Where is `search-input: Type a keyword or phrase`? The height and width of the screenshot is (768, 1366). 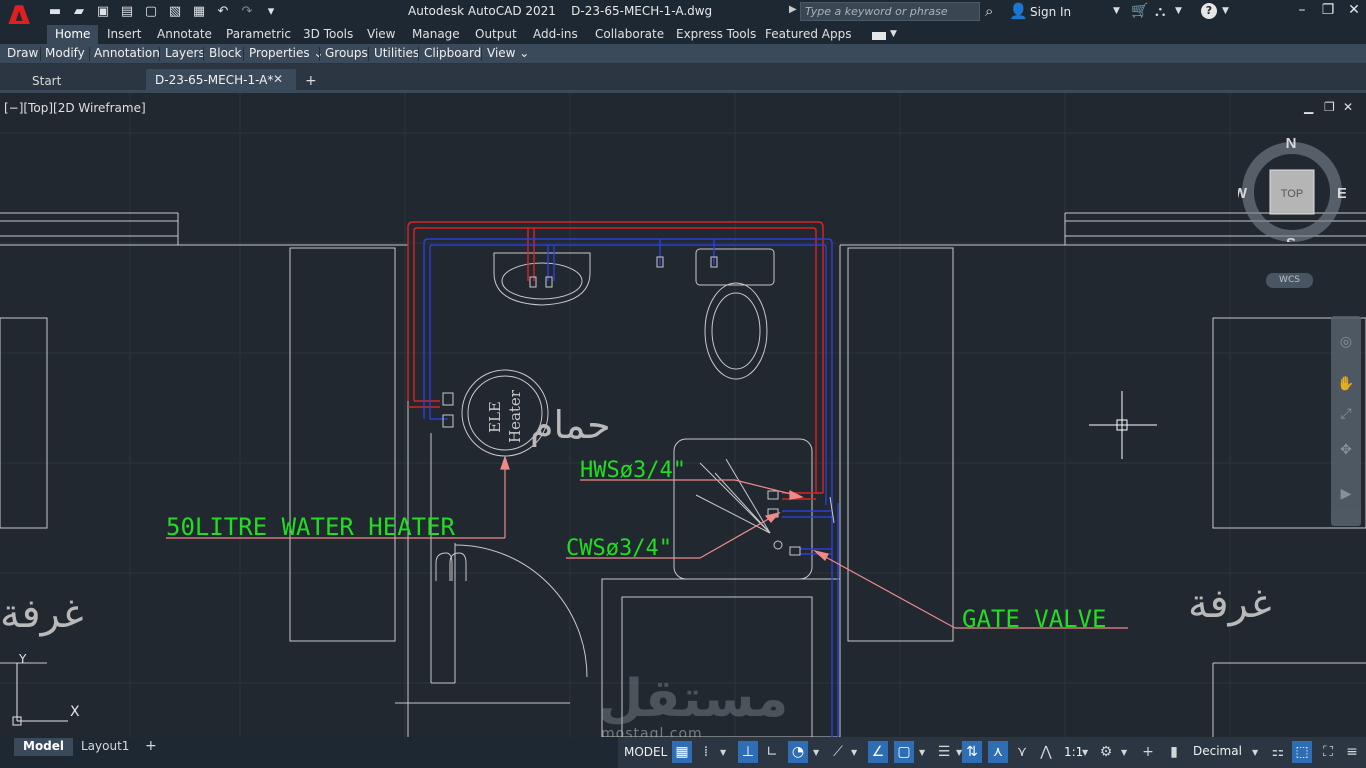
search-input: Type a keyword or phrase is located at coordinates (890, 11).